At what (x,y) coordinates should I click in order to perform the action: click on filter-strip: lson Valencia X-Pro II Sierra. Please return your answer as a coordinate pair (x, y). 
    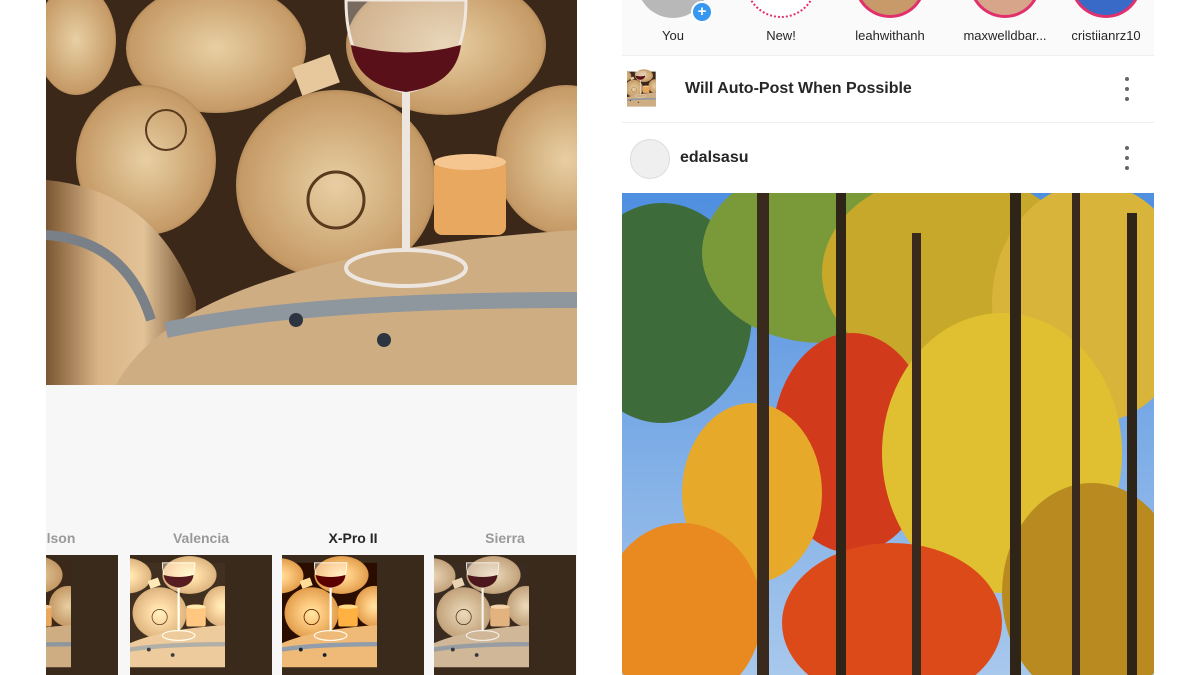
    Looking at the image, I should click on (311, 597).